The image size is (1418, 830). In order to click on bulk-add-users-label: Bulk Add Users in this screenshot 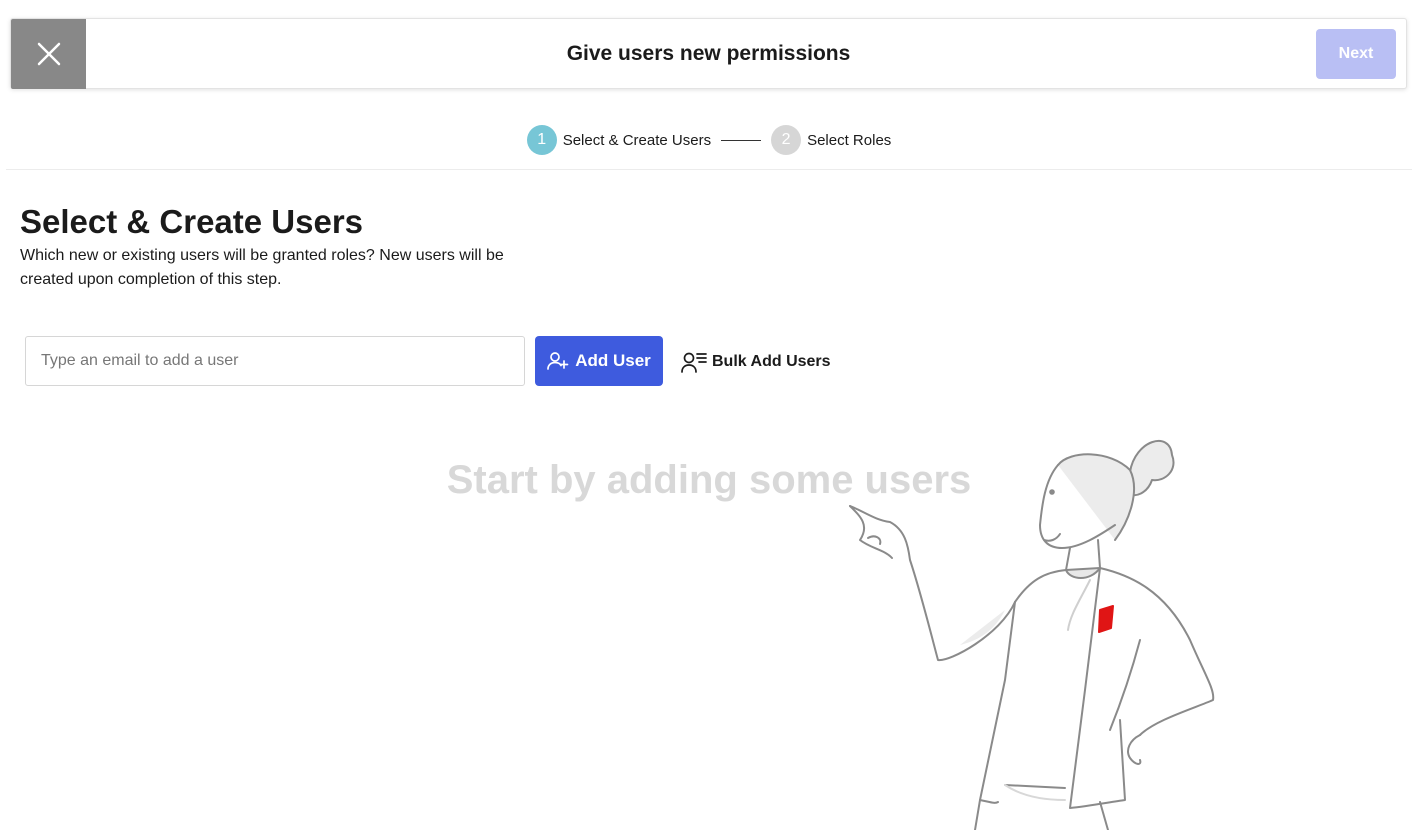, I will do `click(771, 361)`.